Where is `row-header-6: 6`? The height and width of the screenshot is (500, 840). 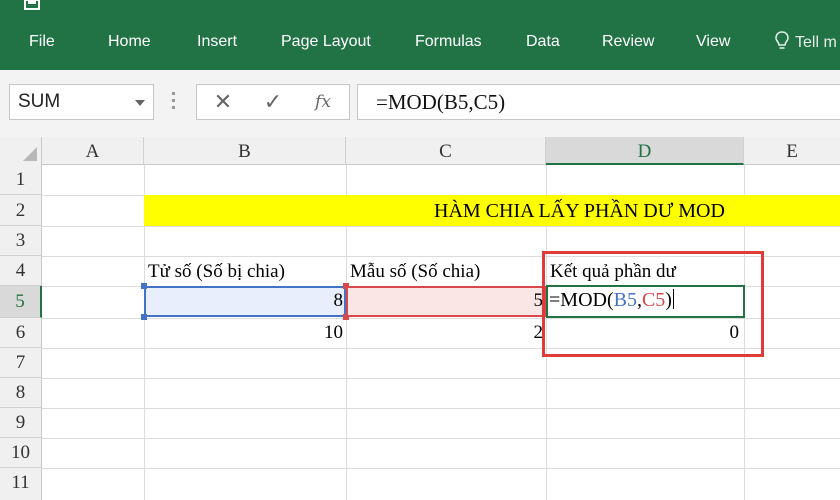 row-header-6: 6 is located at coordinates (21, 333).